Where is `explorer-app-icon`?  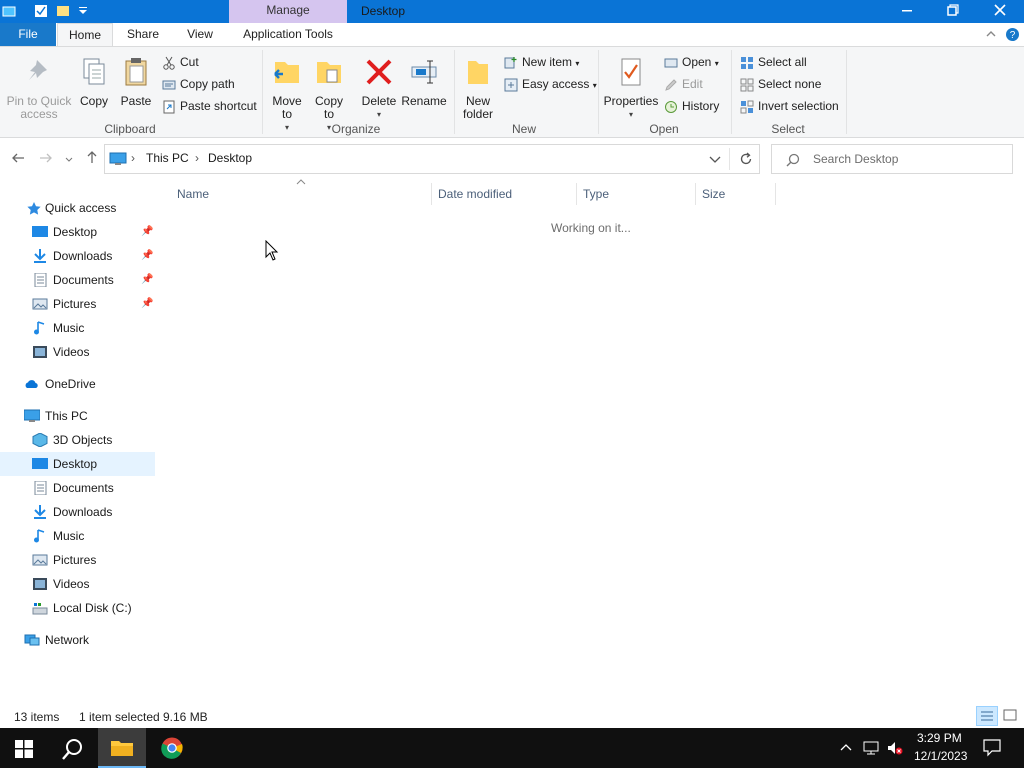 explorer-app-icon is located at coordinates (9, 11).